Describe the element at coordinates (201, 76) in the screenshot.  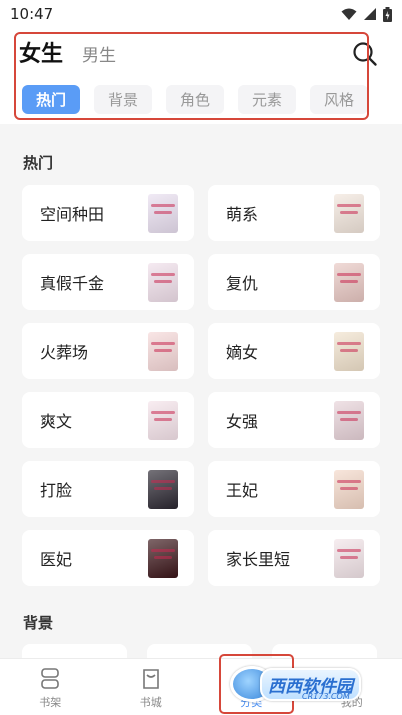
I see `header: 女生 男生 热门 背景 角色 元素 风格` at that location.